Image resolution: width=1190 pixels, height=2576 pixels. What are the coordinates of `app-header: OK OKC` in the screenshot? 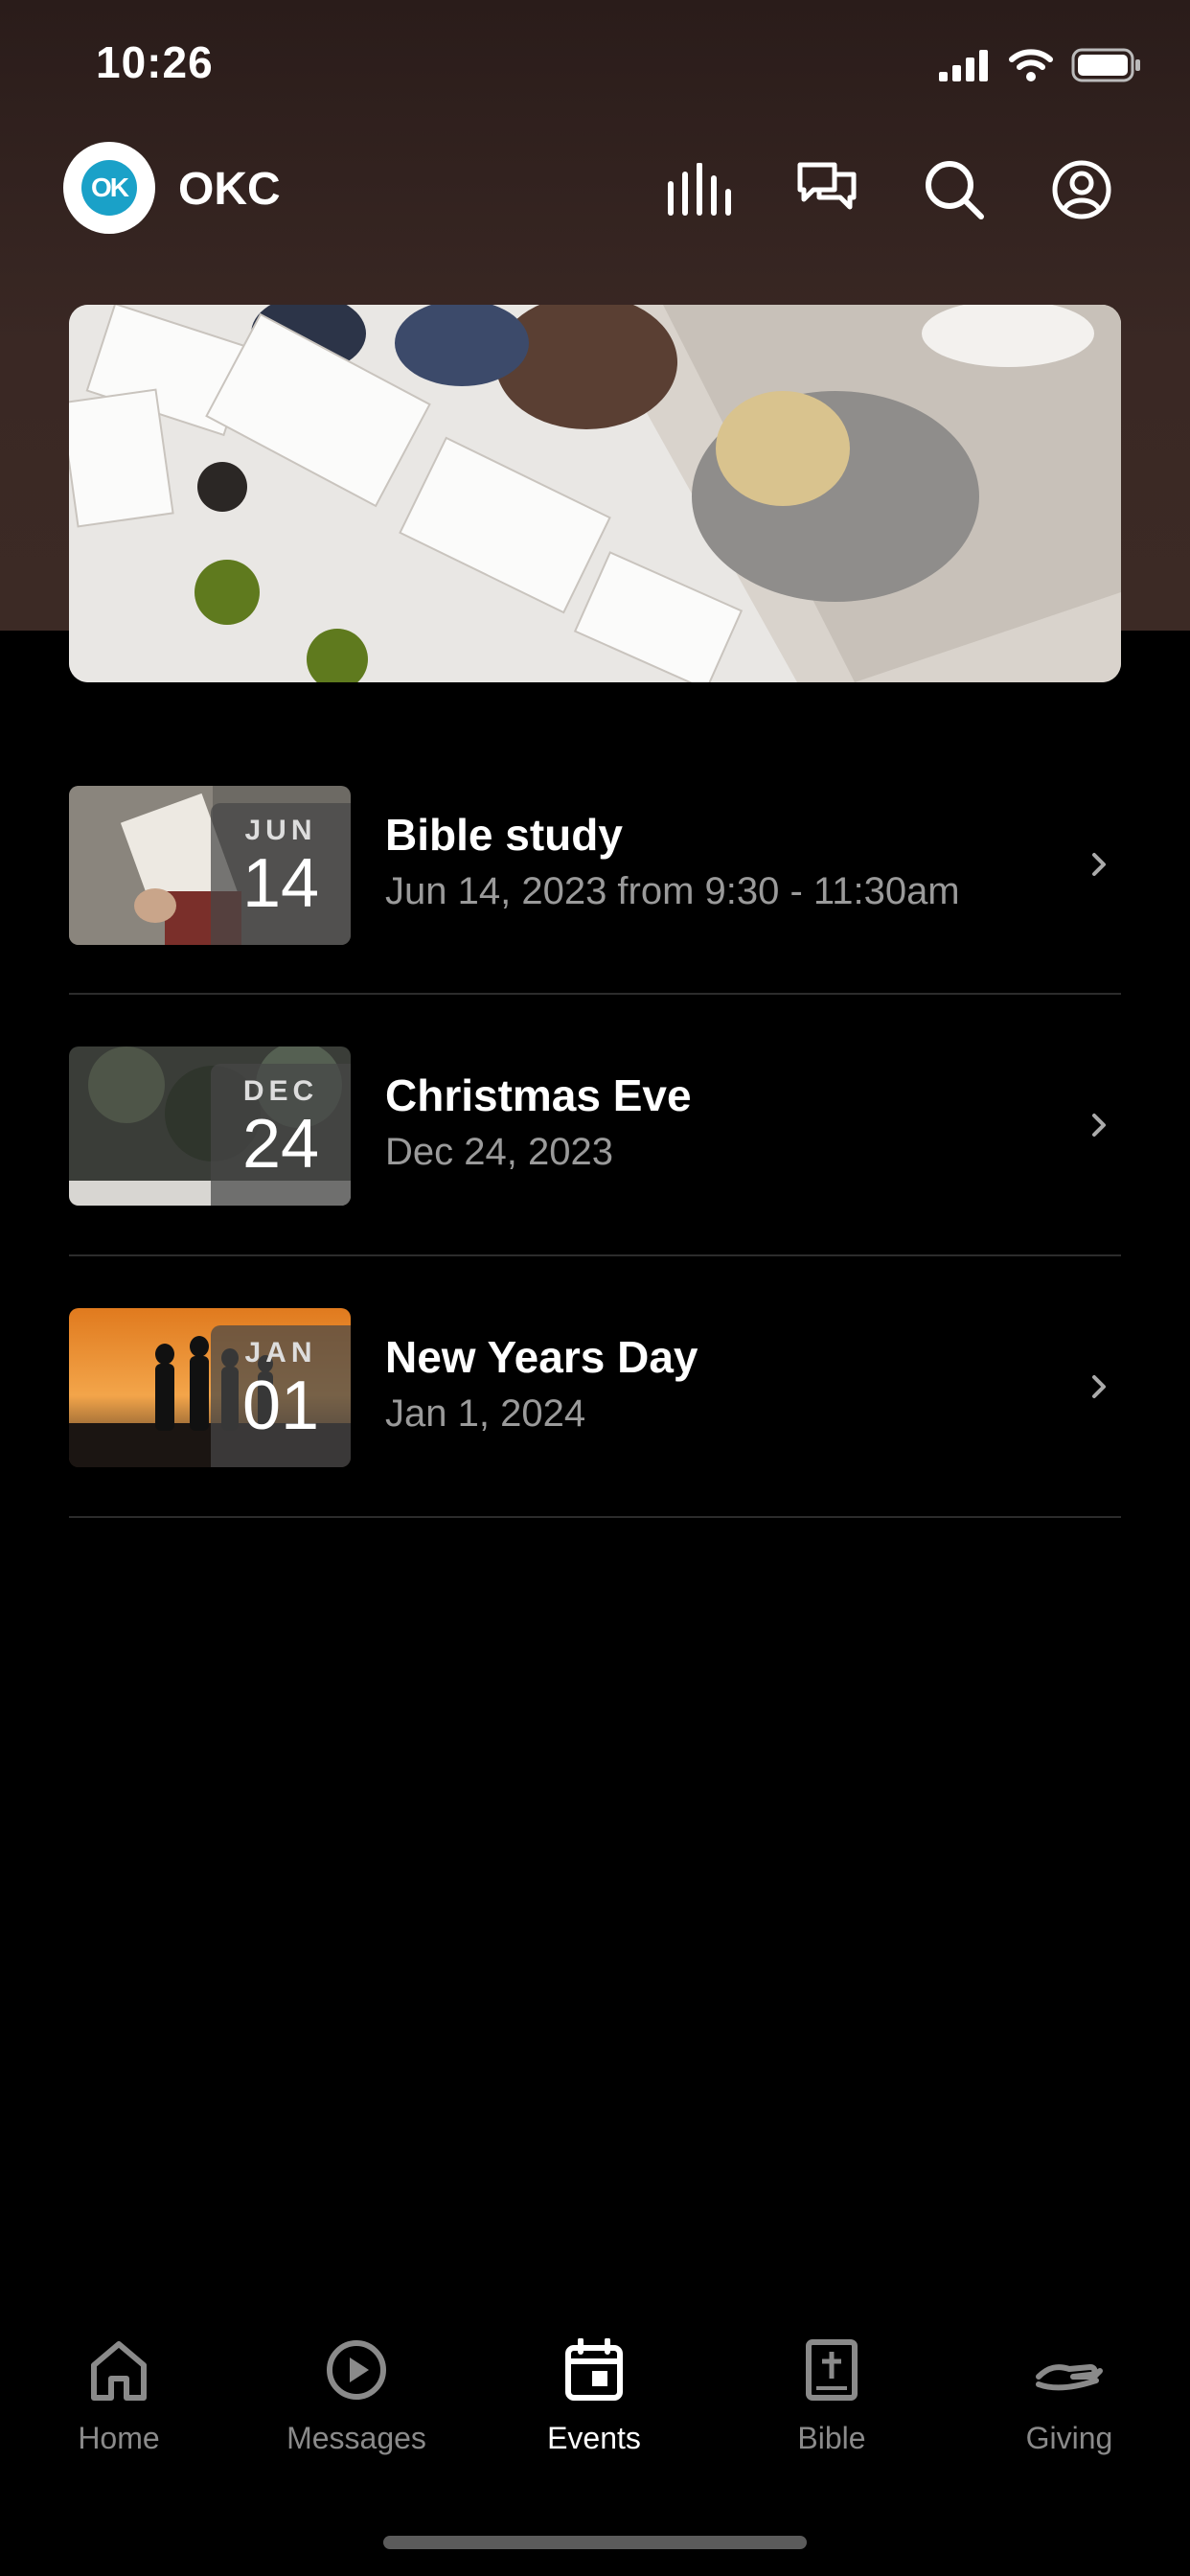 It's located at (595, 191).